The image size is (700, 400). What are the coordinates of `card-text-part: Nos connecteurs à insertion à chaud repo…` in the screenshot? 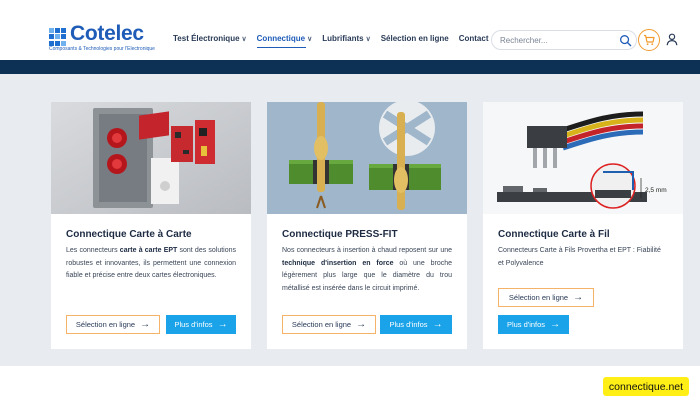 It's located at (367, 250).